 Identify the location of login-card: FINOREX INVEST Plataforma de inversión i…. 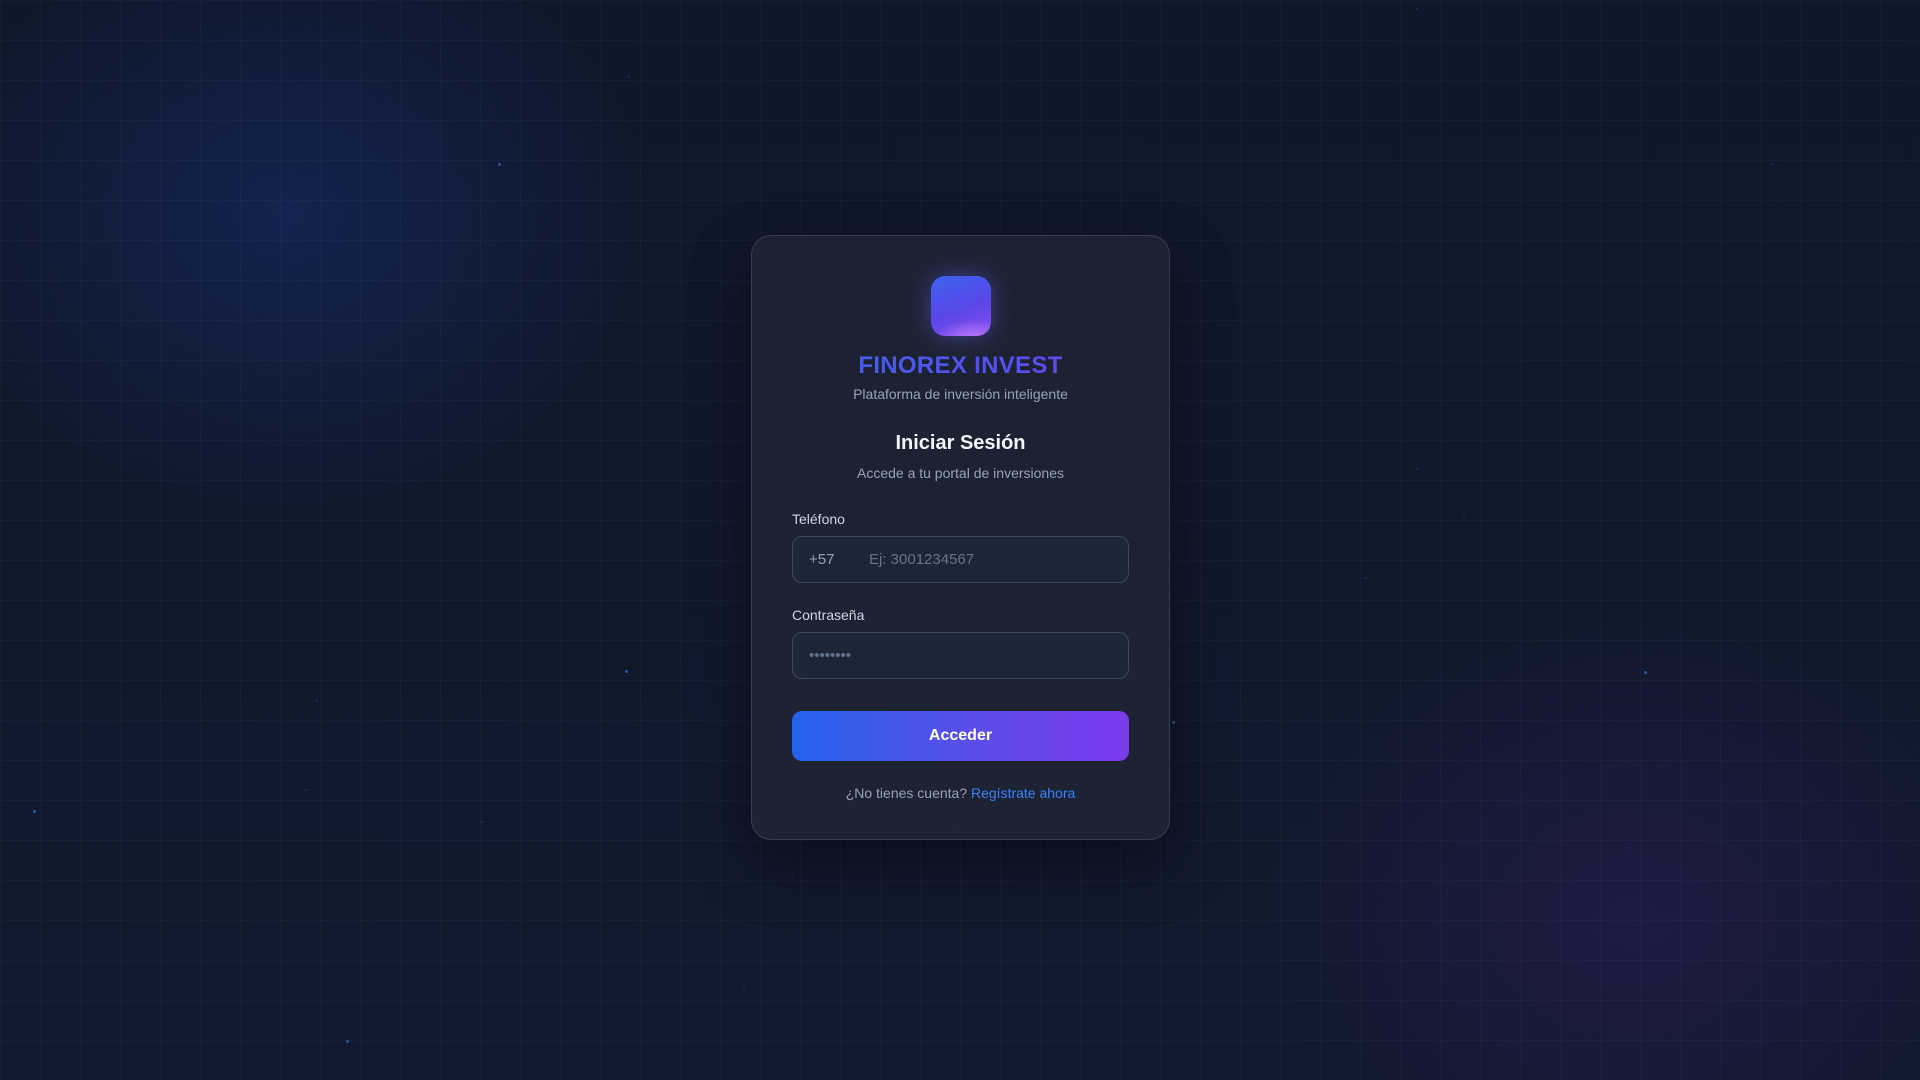
(960, 537).